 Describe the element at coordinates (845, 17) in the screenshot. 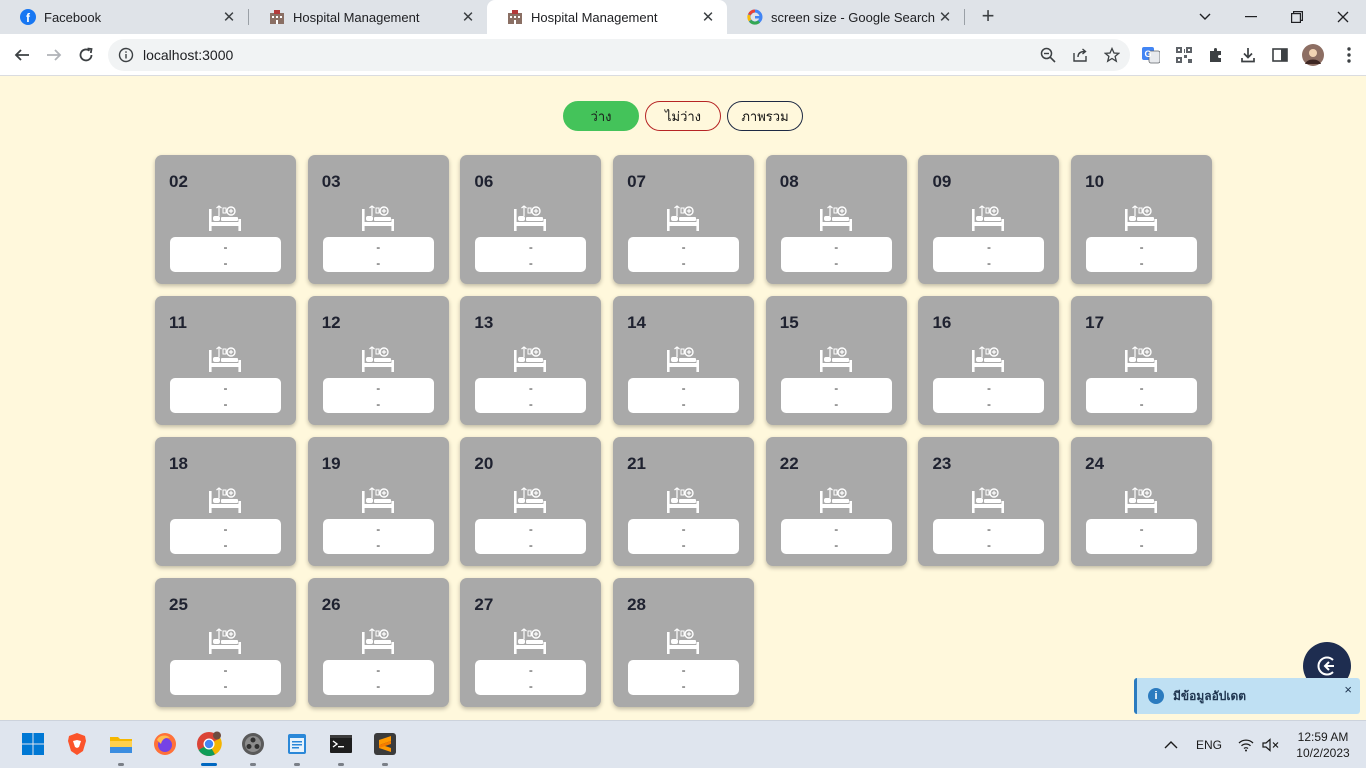

I see `tab-google-search: screen size - Google Search ✕` at that location.